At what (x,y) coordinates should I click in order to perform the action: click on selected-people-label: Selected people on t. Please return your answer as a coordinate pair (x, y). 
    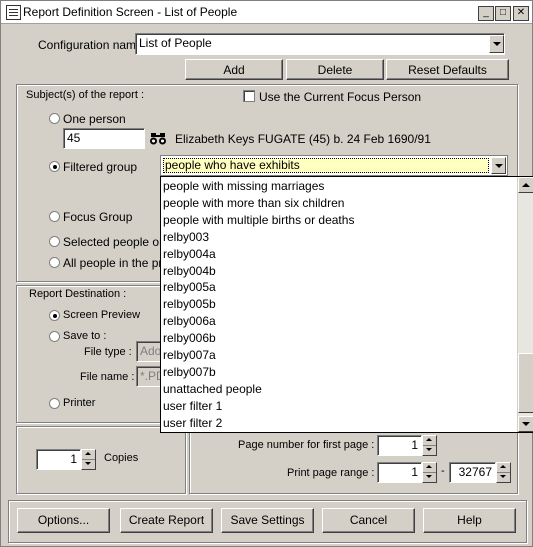
    Looking at the image, I should click on (118, 242).